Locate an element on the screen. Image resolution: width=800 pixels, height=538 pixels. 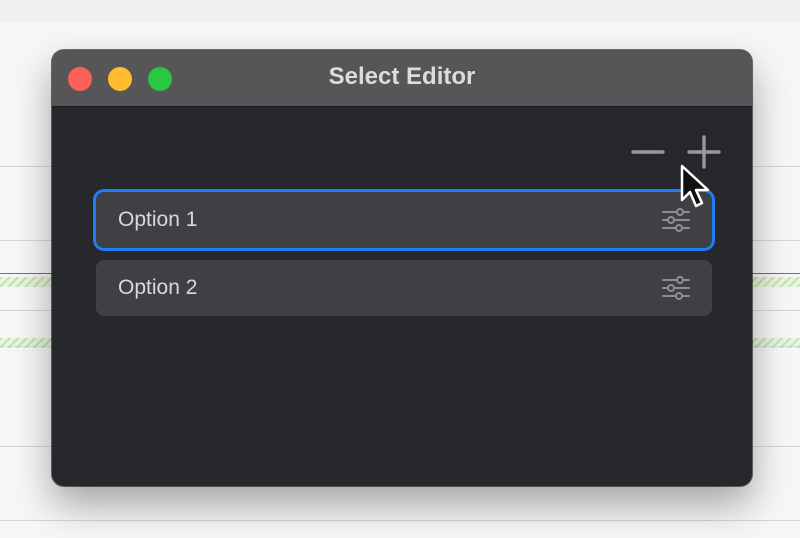
mouse-pointer-icon is located at coordinates (695, 186).